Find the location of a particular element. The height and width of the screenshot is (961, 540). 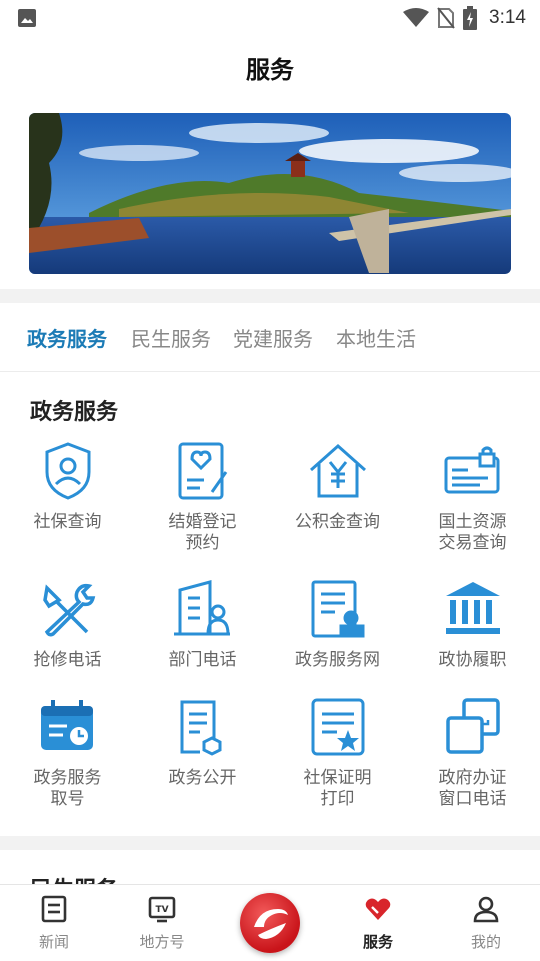

service-item-social-security-query: 社保查询 is located at coordinates (67, 485).